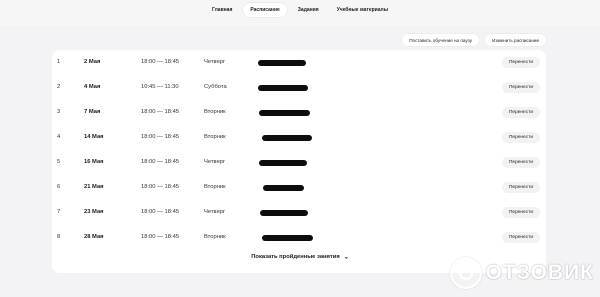 The width and height of the screenshot is (600, 297). What do you see at coordinates (515, 40) in the screenshot?
I see `change-schedule-button: Изменить расписание` at bounding box center [515, 40].